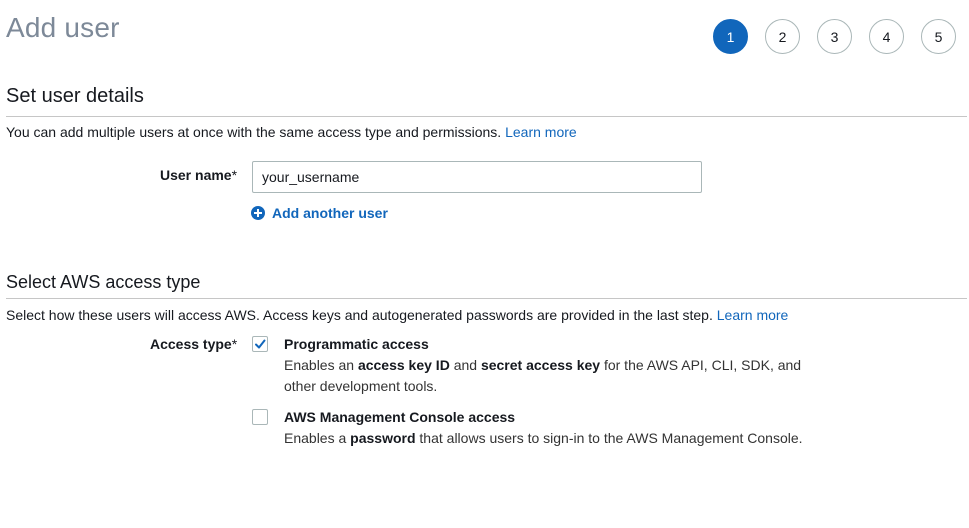 The height and width of the screenshot is (528, 969). I want to click on access-type-label-text: Access type, so click(191, 344).